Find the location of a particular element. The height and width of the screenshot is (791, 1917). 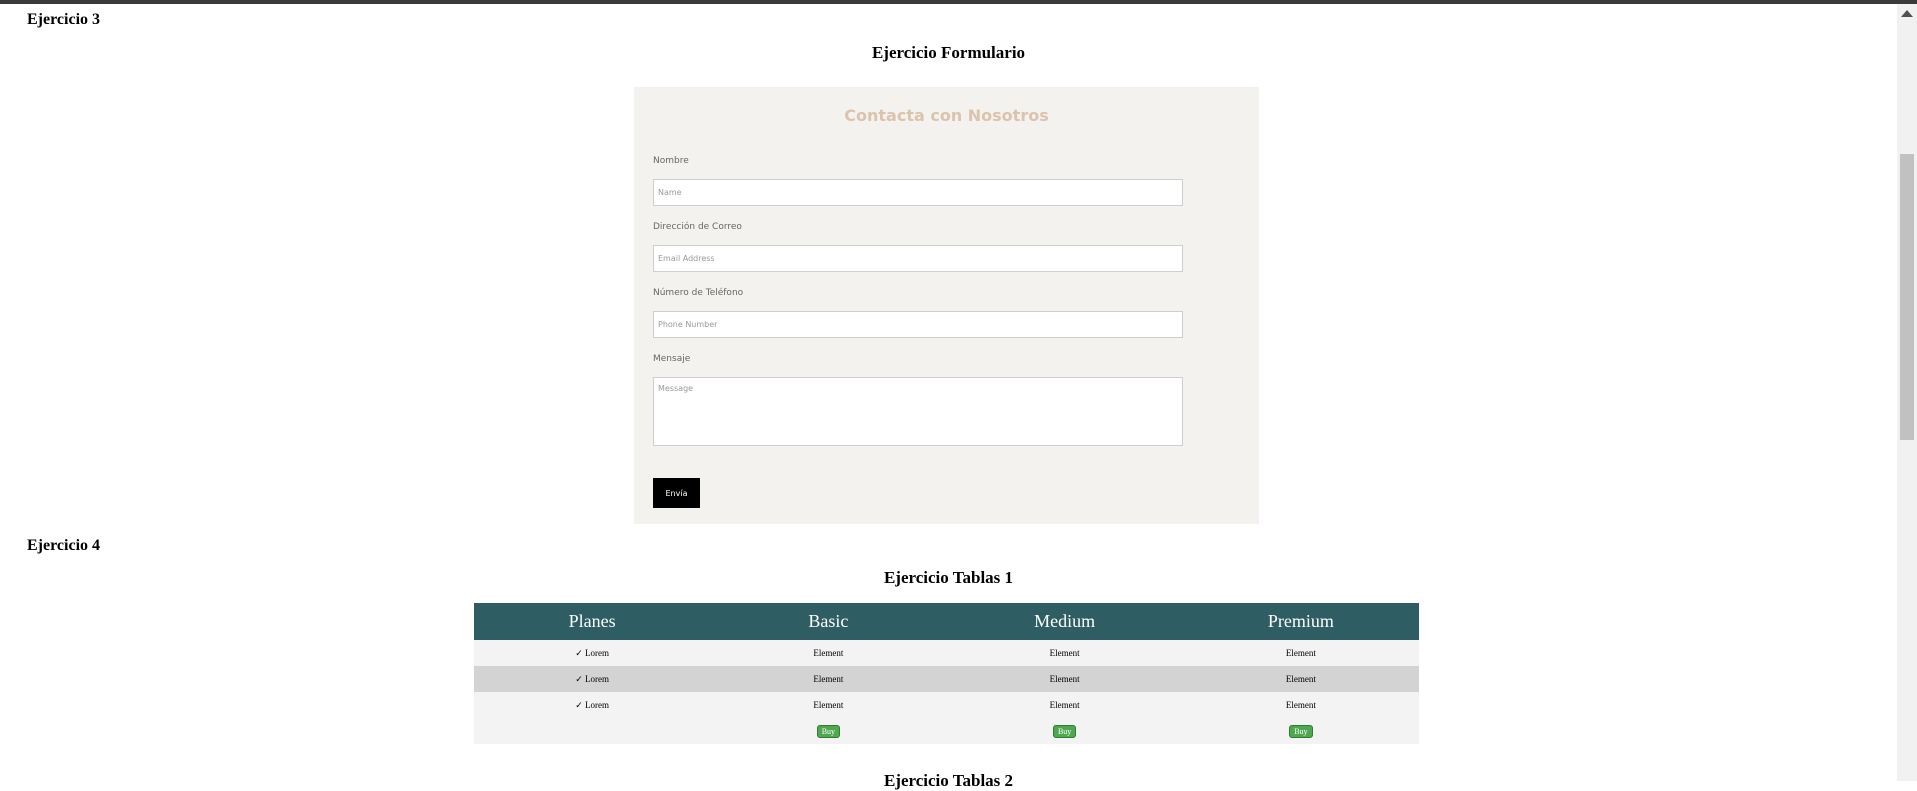

table-row-buy: Buy Buy Buy is located at coordinates (946, 731).